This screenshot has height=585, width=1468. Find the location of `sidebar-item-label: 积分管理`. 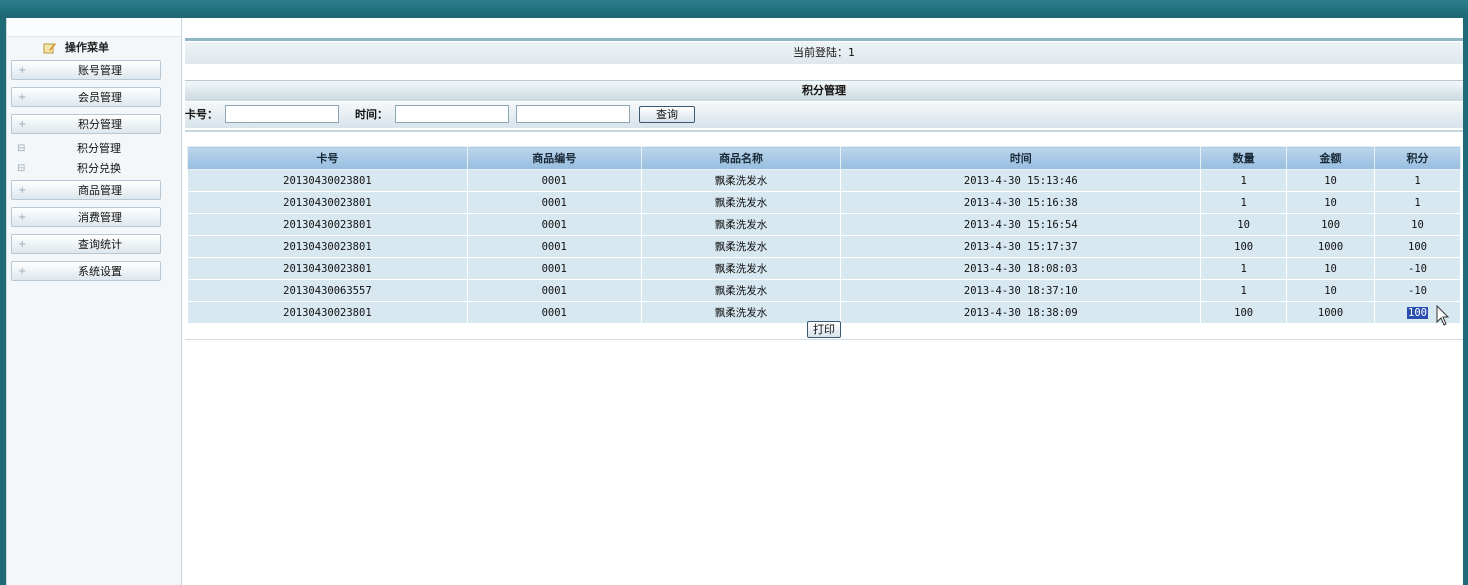

sidebar-item-label: 积分管理 is located at coordinates (100, 124).